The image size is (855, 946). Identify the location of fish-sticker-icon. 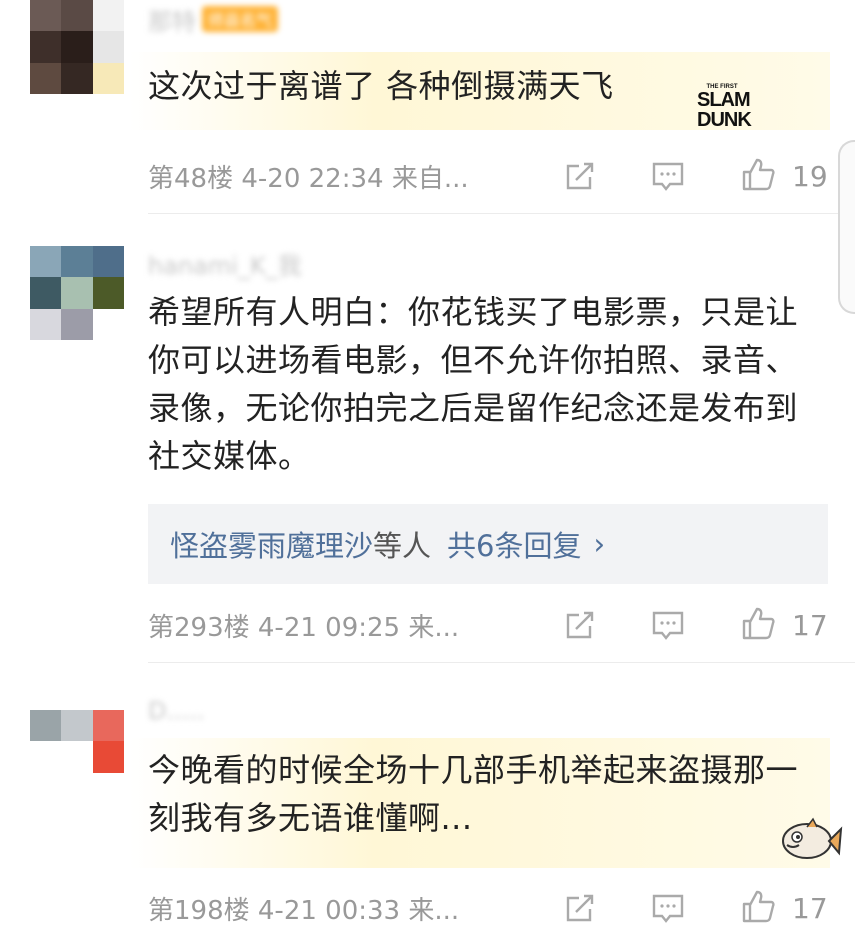
(812, 838).